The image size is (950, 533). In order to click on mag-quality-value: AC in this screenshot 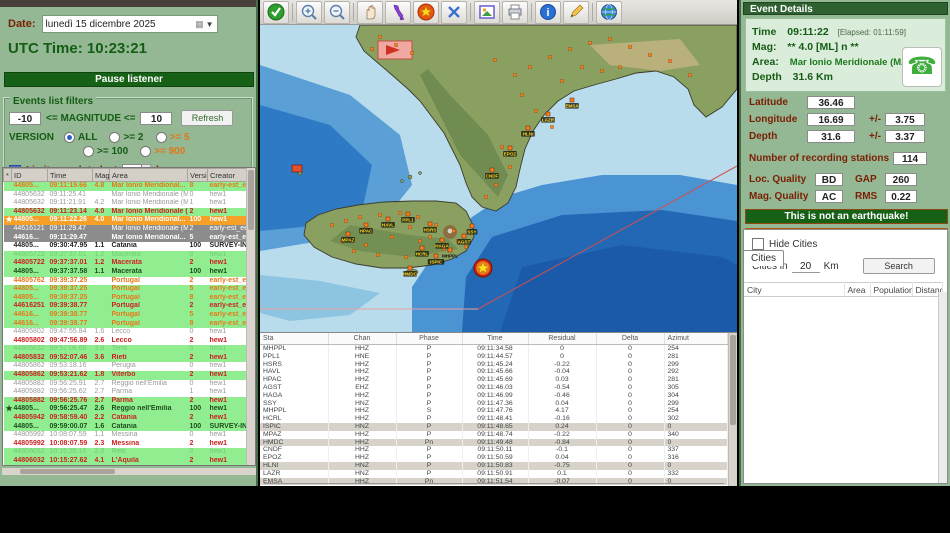, I will do `click(829, 196)`.